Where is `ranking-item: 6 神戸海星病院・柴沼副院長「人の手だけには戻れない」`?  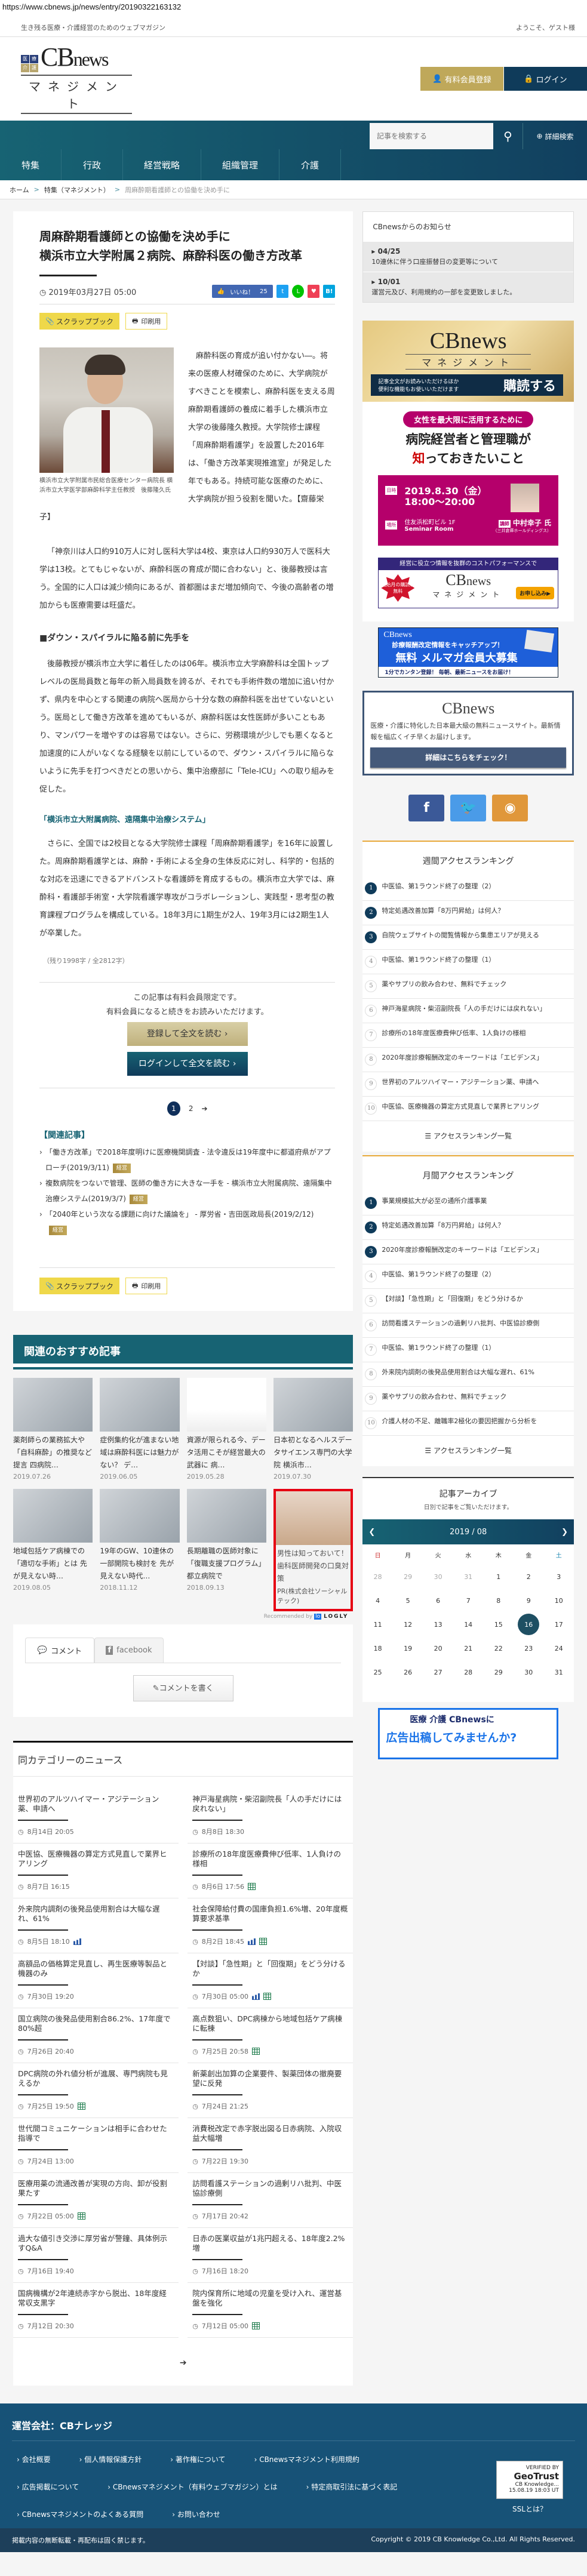
ranking-item: 6 神戸海星病院・柴沼副院長「人の手だけには戻れない」 is located at coordinates (468, 1011).